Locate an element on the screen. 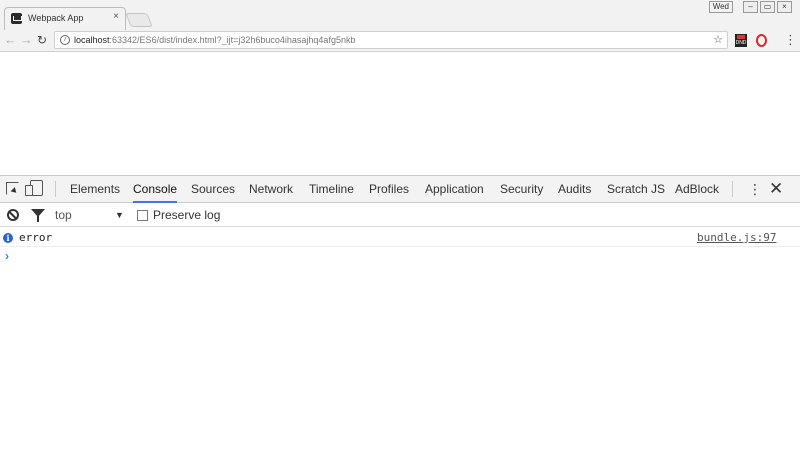 This screenshot has width=800, height=450. tab-timeline: Timeline is located at coordinates (331, 189).